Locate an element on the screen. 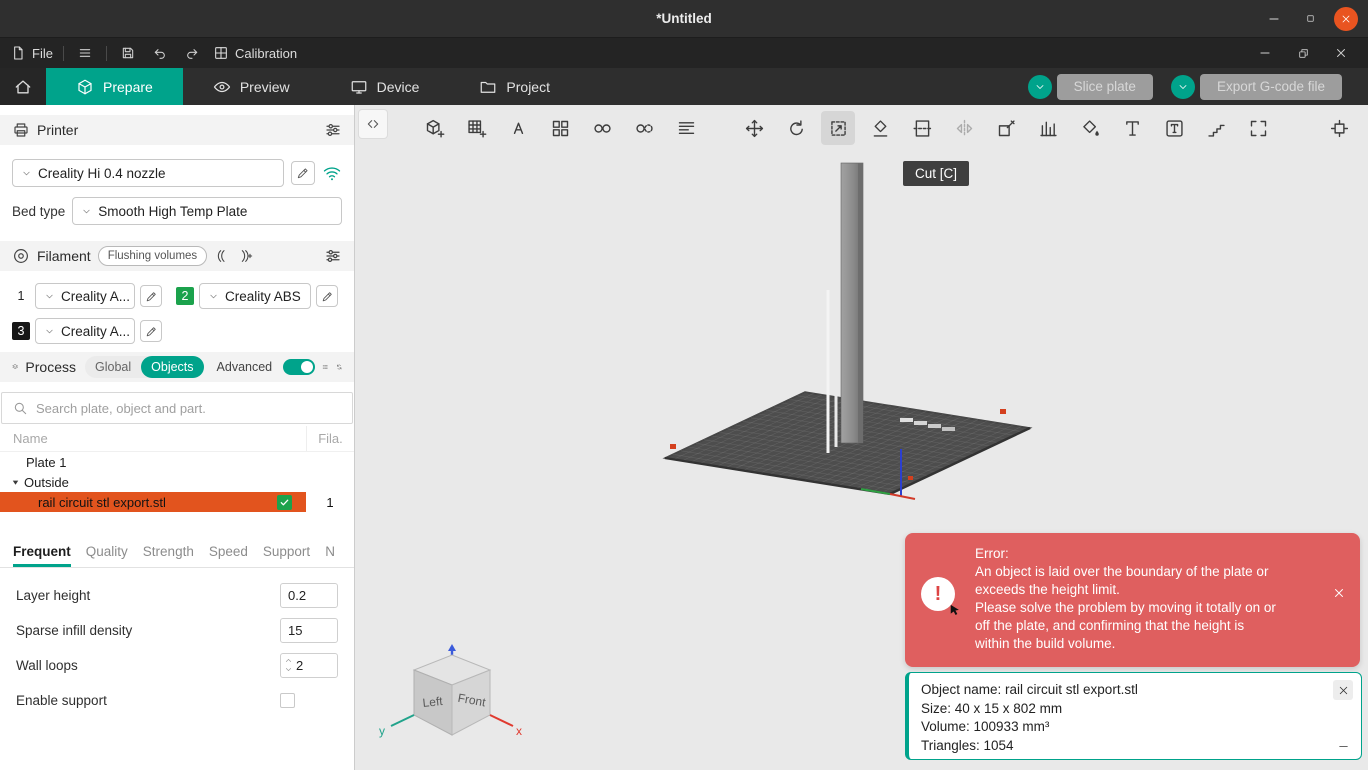 This screenshot has width=1368, height=770. menu-list-button is located at coordinates (85, 53).